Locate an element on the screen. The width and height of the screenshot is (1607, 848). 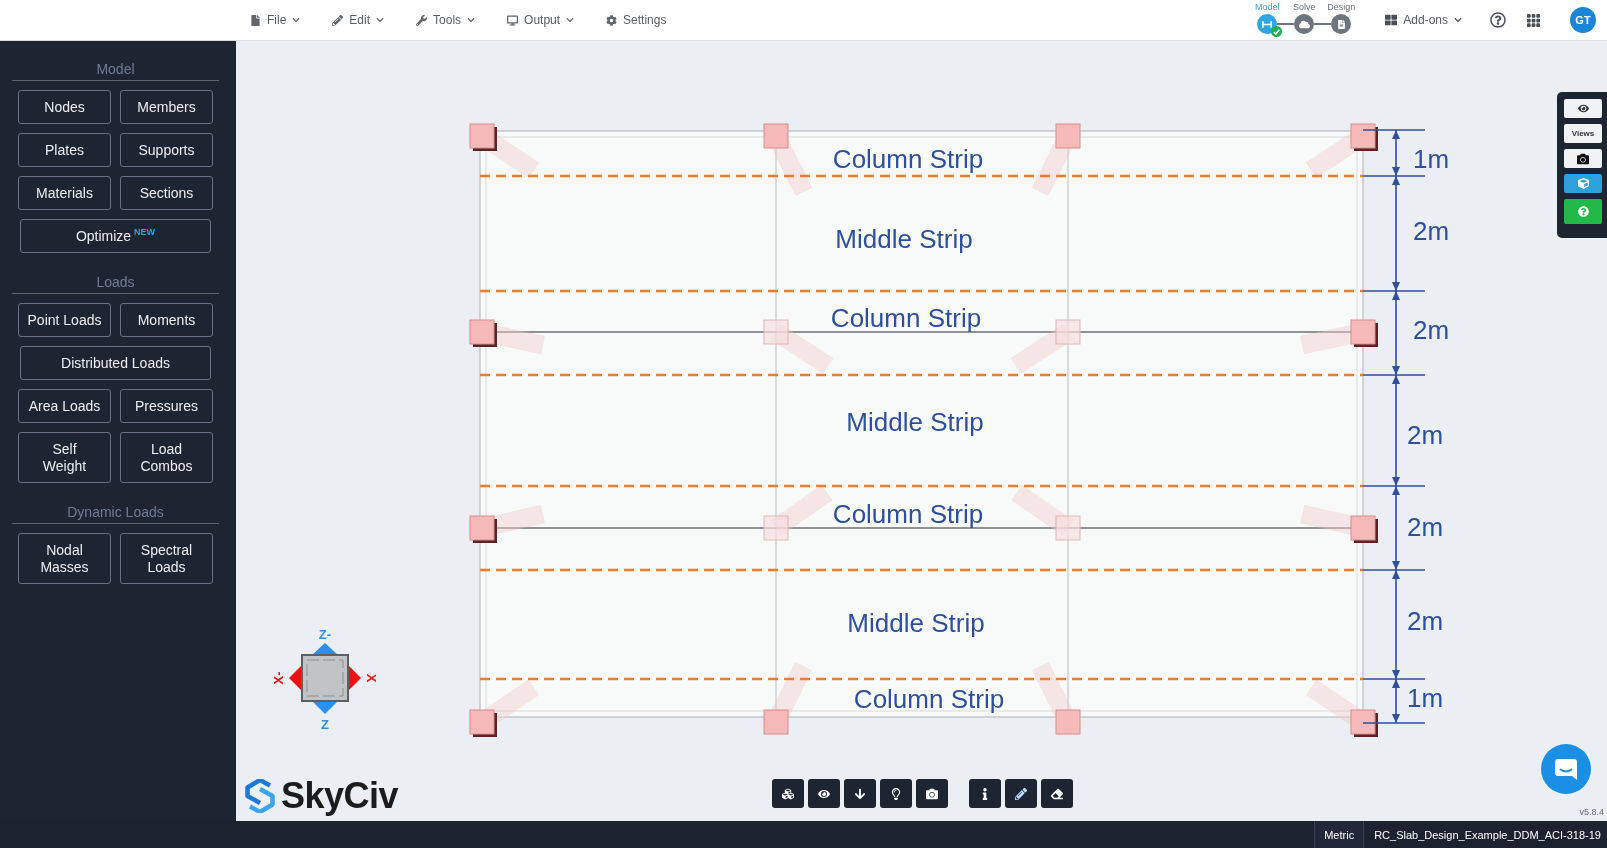
apps-grid-icon is located at coordinates (1533, 20).